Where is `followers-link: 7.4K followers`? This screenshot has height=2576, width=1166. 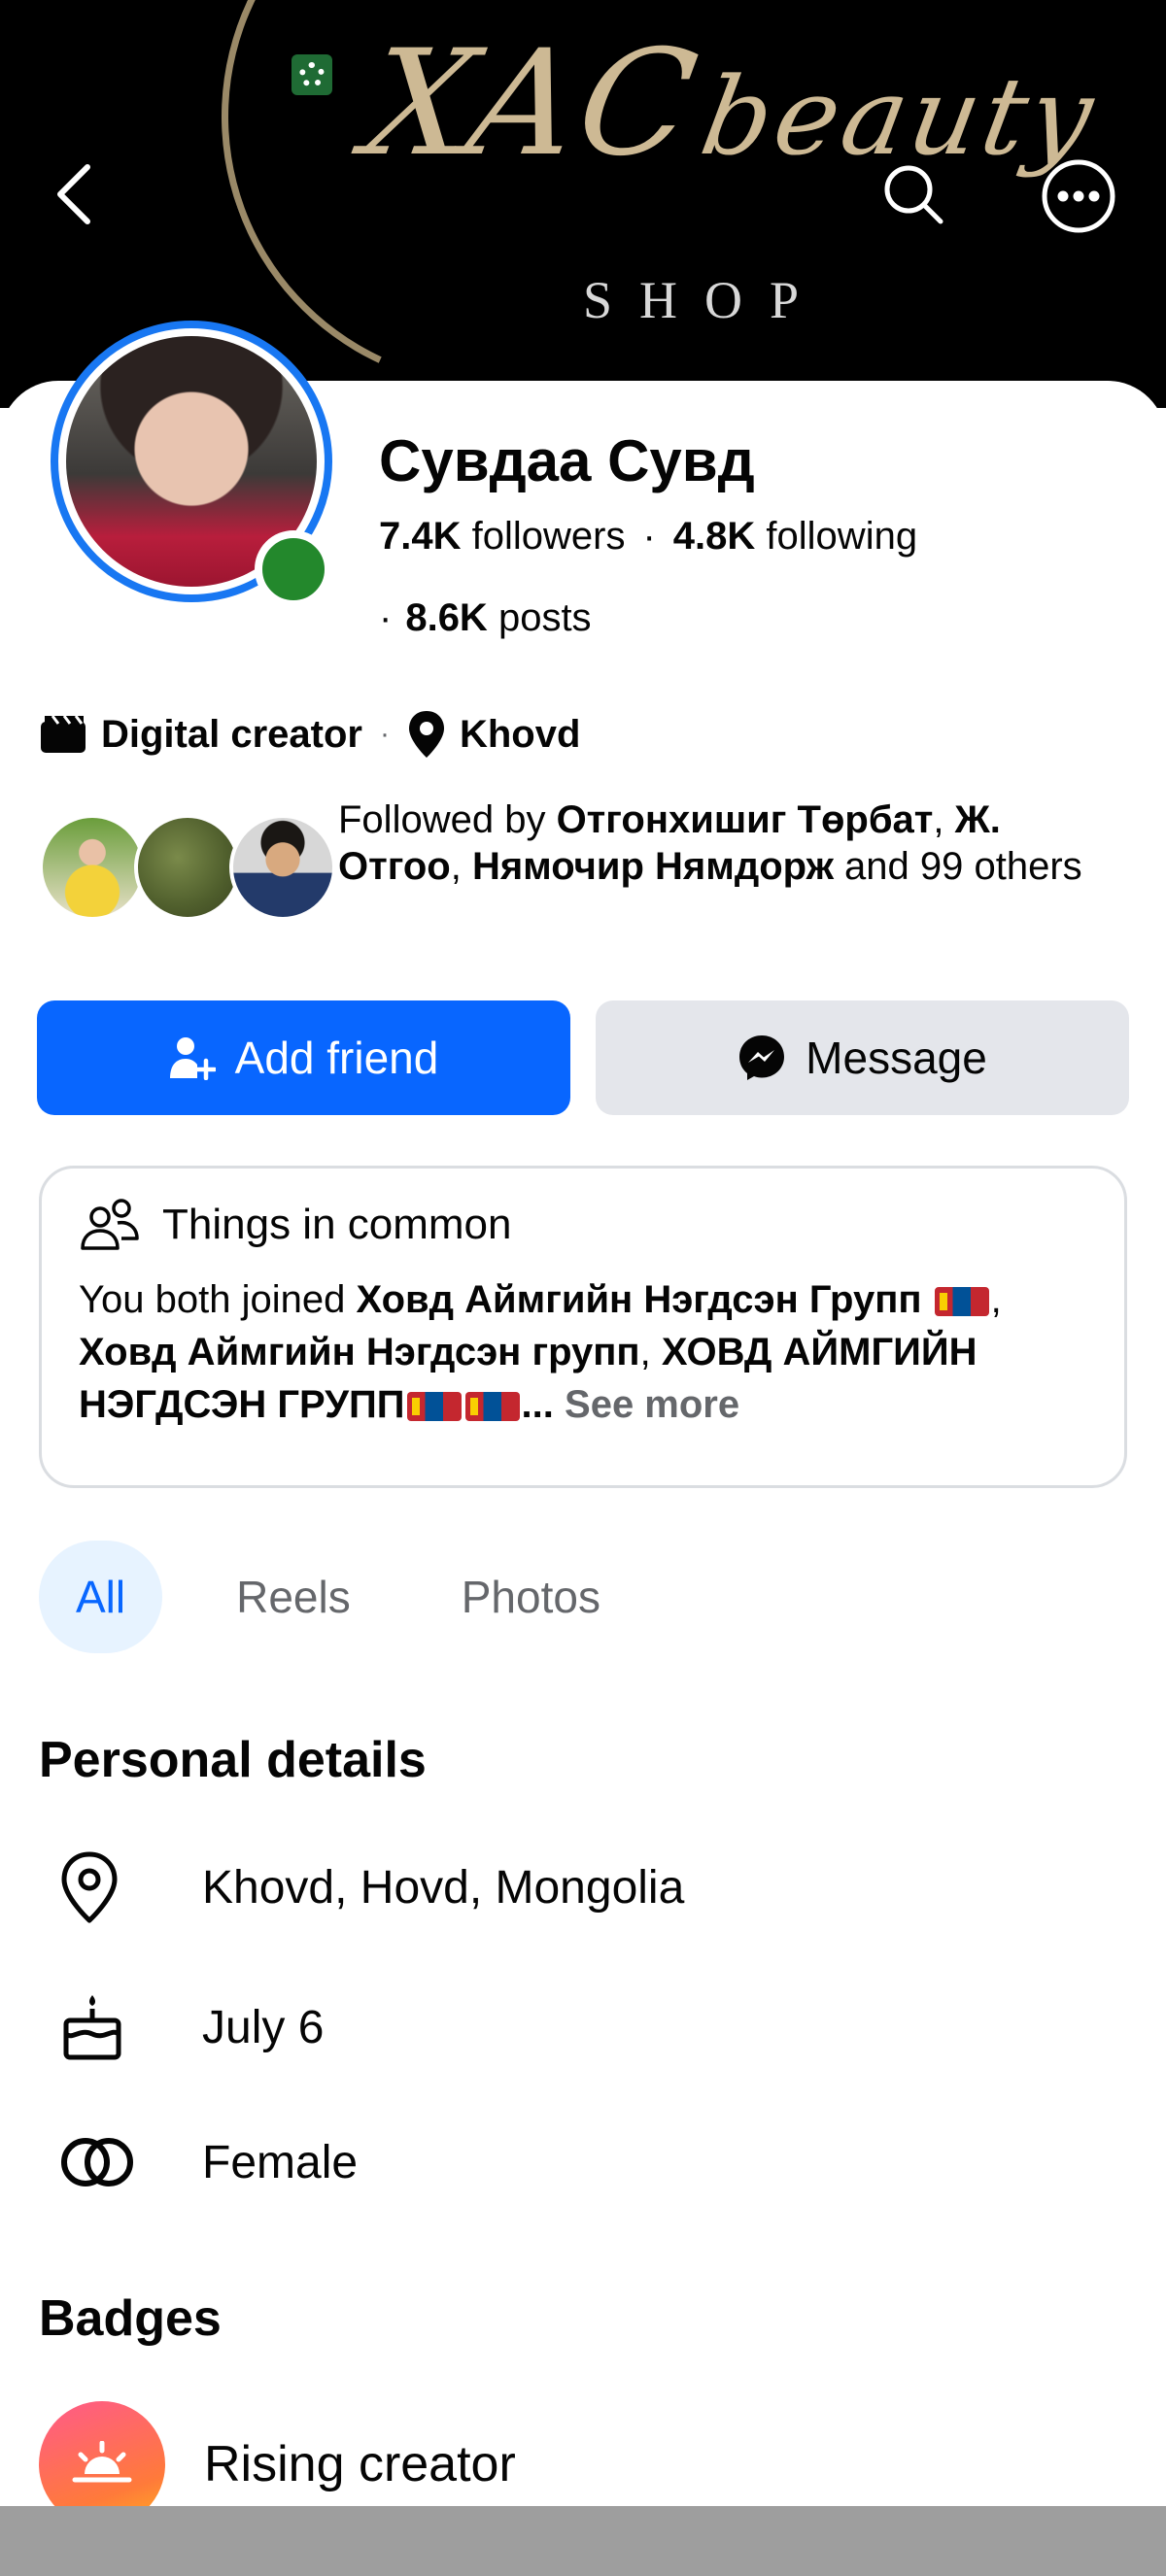
followers-link: 7.4K followers is located at coordinates (502, 536).